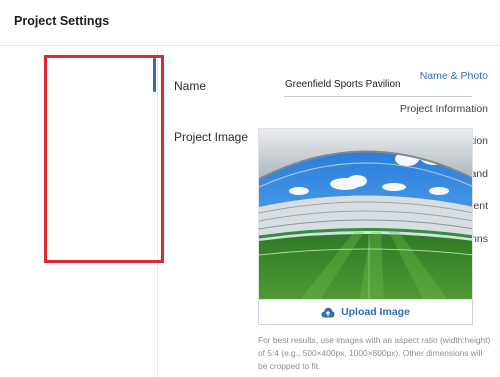  I want to click on project-image-label: Project Image, so click(211, 137).